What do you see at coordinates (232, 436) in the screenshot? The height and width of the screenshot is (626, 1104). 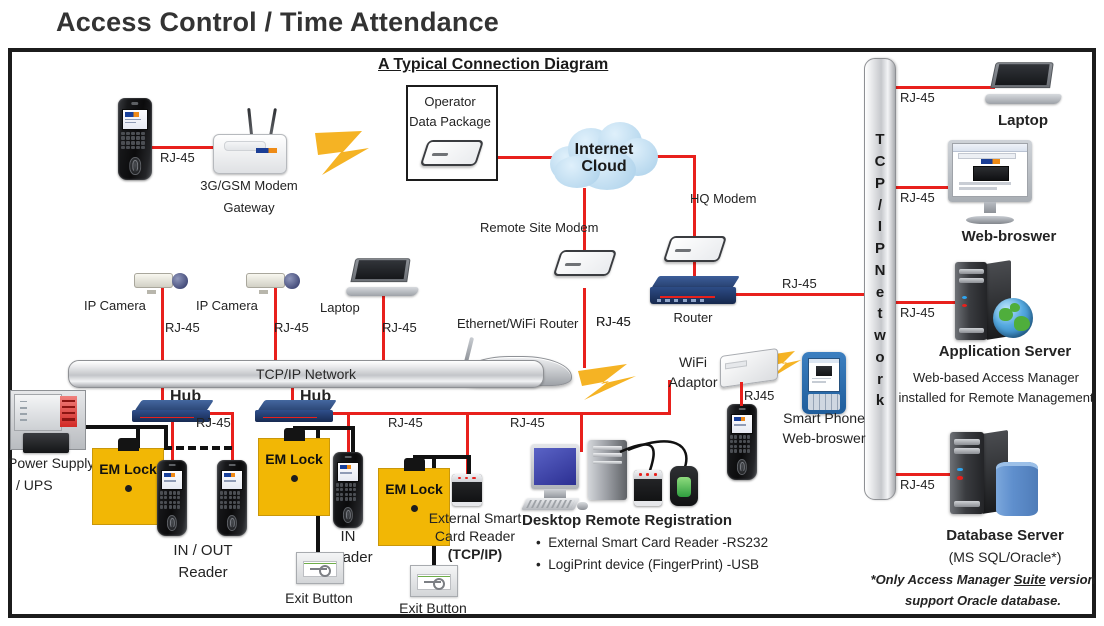 I see `wire-hub1-to-out-reader` at bounding box center [232, 436].